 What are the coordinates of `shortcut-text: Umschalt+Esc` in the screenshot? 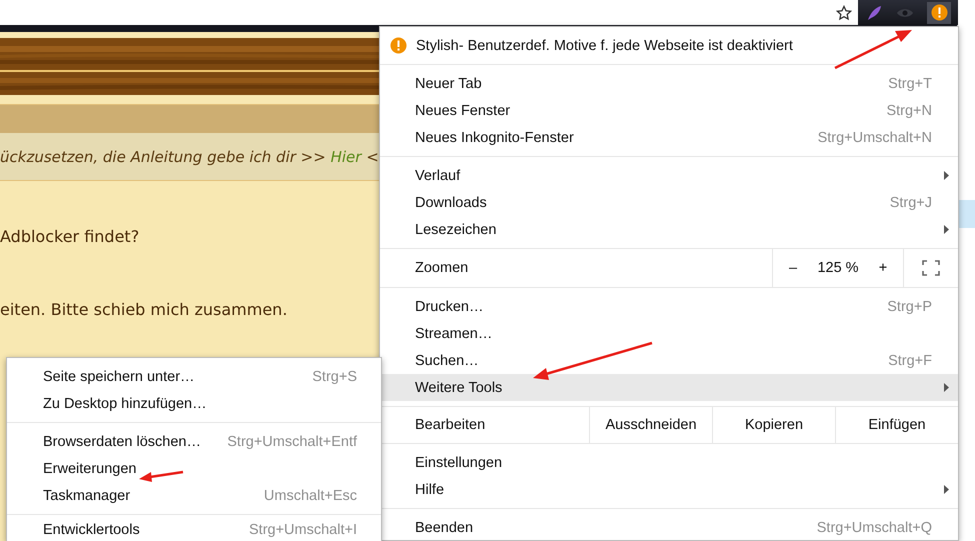 It's located at (310, 496).